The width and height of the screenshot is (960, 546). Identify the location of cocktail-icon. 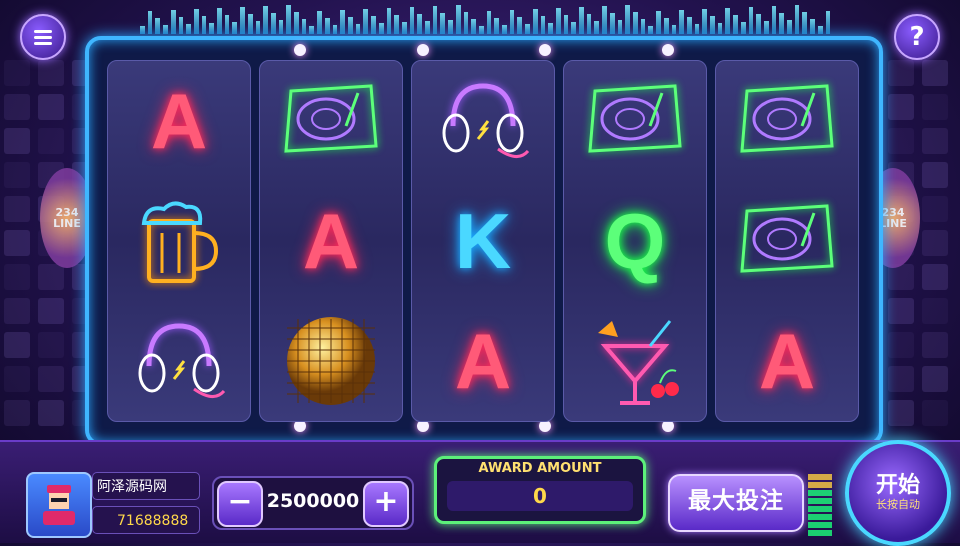
(638, 362).